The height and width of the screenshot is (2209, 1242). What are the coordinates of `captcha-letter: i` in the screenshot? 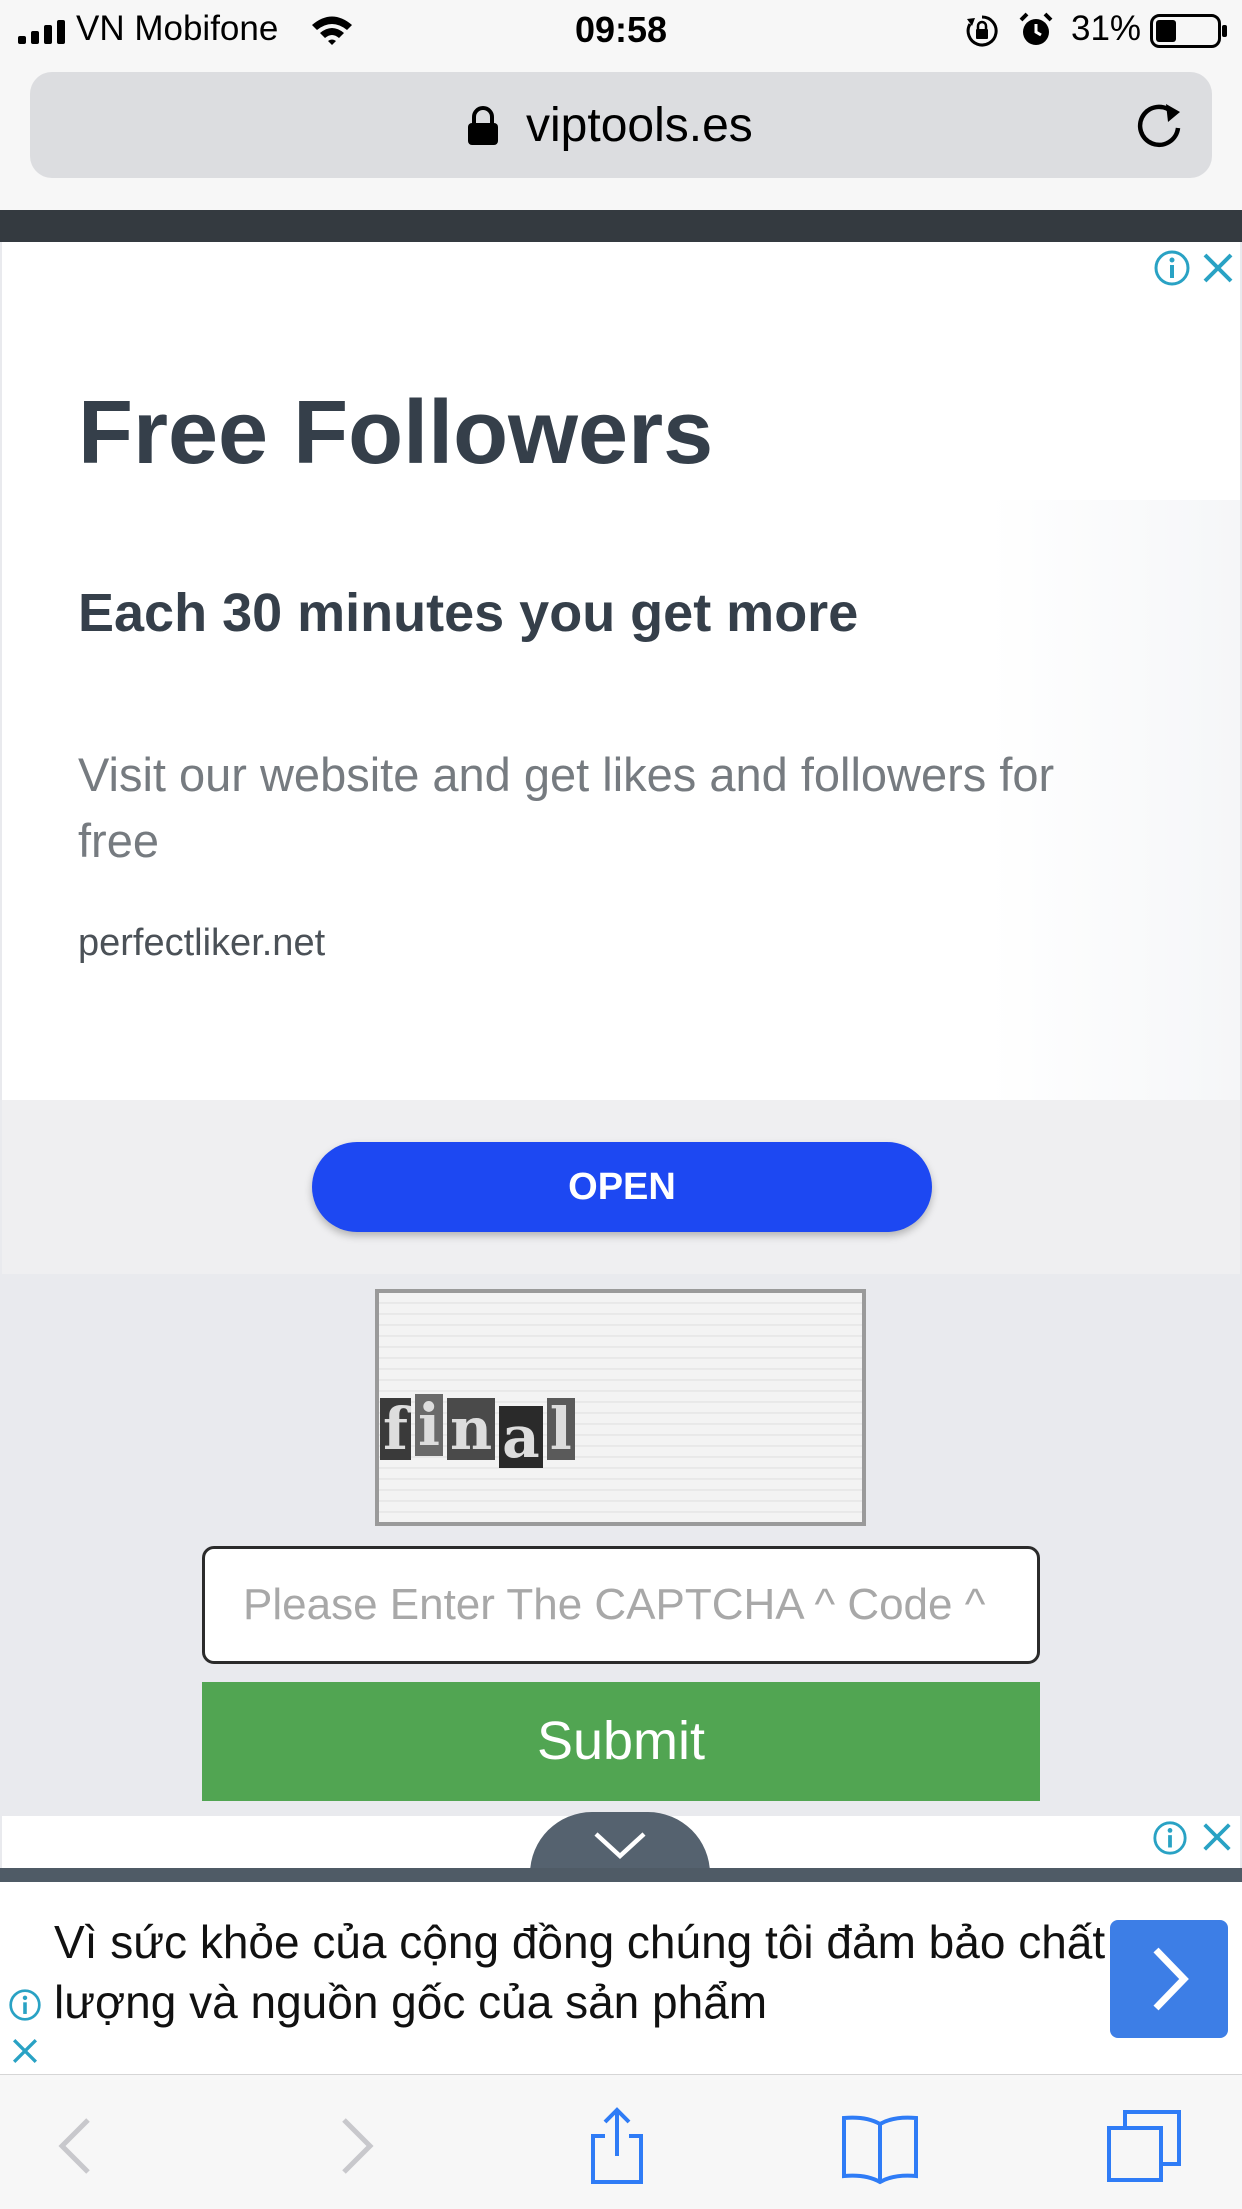 It's located at (428, 1425).